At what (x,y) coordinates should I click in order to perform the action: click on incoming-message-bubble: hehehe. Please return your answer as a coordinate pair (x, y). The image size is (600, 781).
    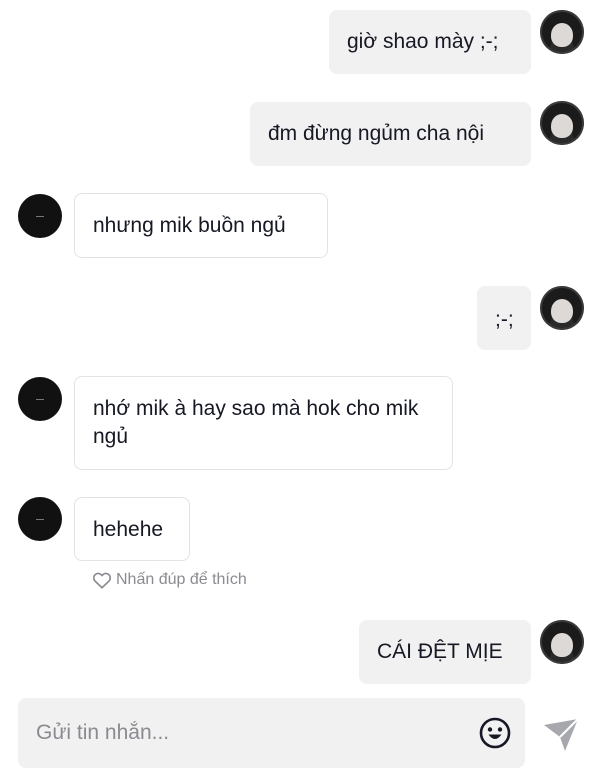
    Looking at the image, I should click on (132, 529).